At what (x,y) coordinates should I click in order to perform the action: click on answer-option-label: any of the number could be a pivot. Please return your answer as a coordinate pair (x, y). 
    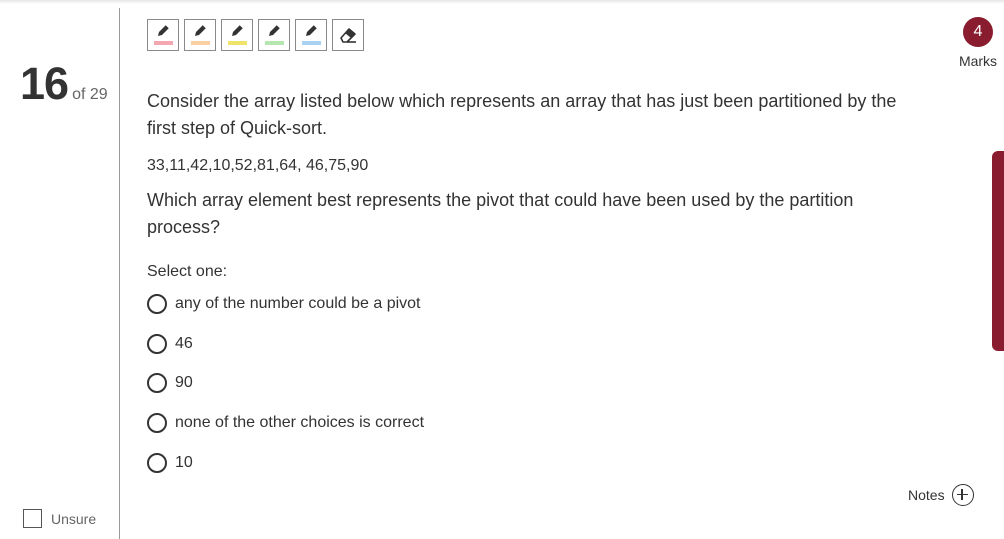
    Looking at the image, I should click on (298, 304).